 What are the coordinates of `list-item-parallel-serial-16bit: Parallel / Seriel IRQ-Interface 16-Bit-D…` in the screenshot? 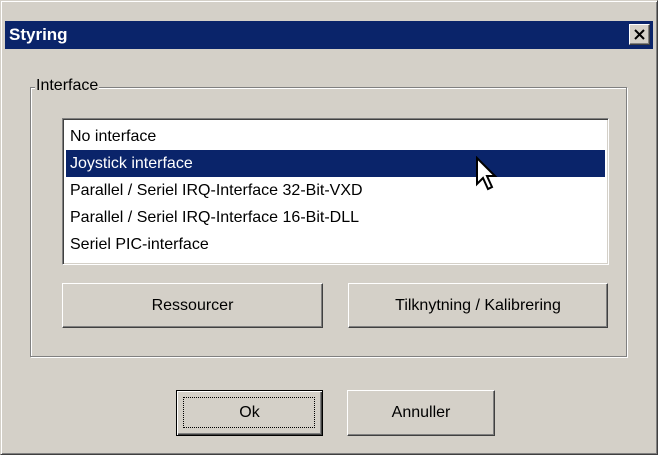 It's located at (335, 217).